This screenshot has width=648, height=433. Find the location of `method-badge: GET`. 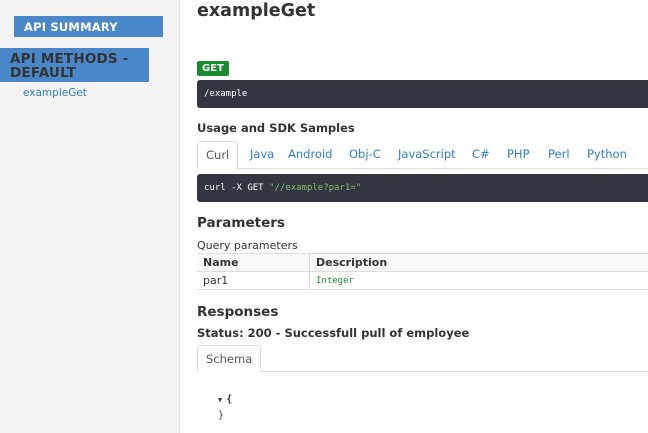

method-badge: GET is located at coordinates (213, 68).